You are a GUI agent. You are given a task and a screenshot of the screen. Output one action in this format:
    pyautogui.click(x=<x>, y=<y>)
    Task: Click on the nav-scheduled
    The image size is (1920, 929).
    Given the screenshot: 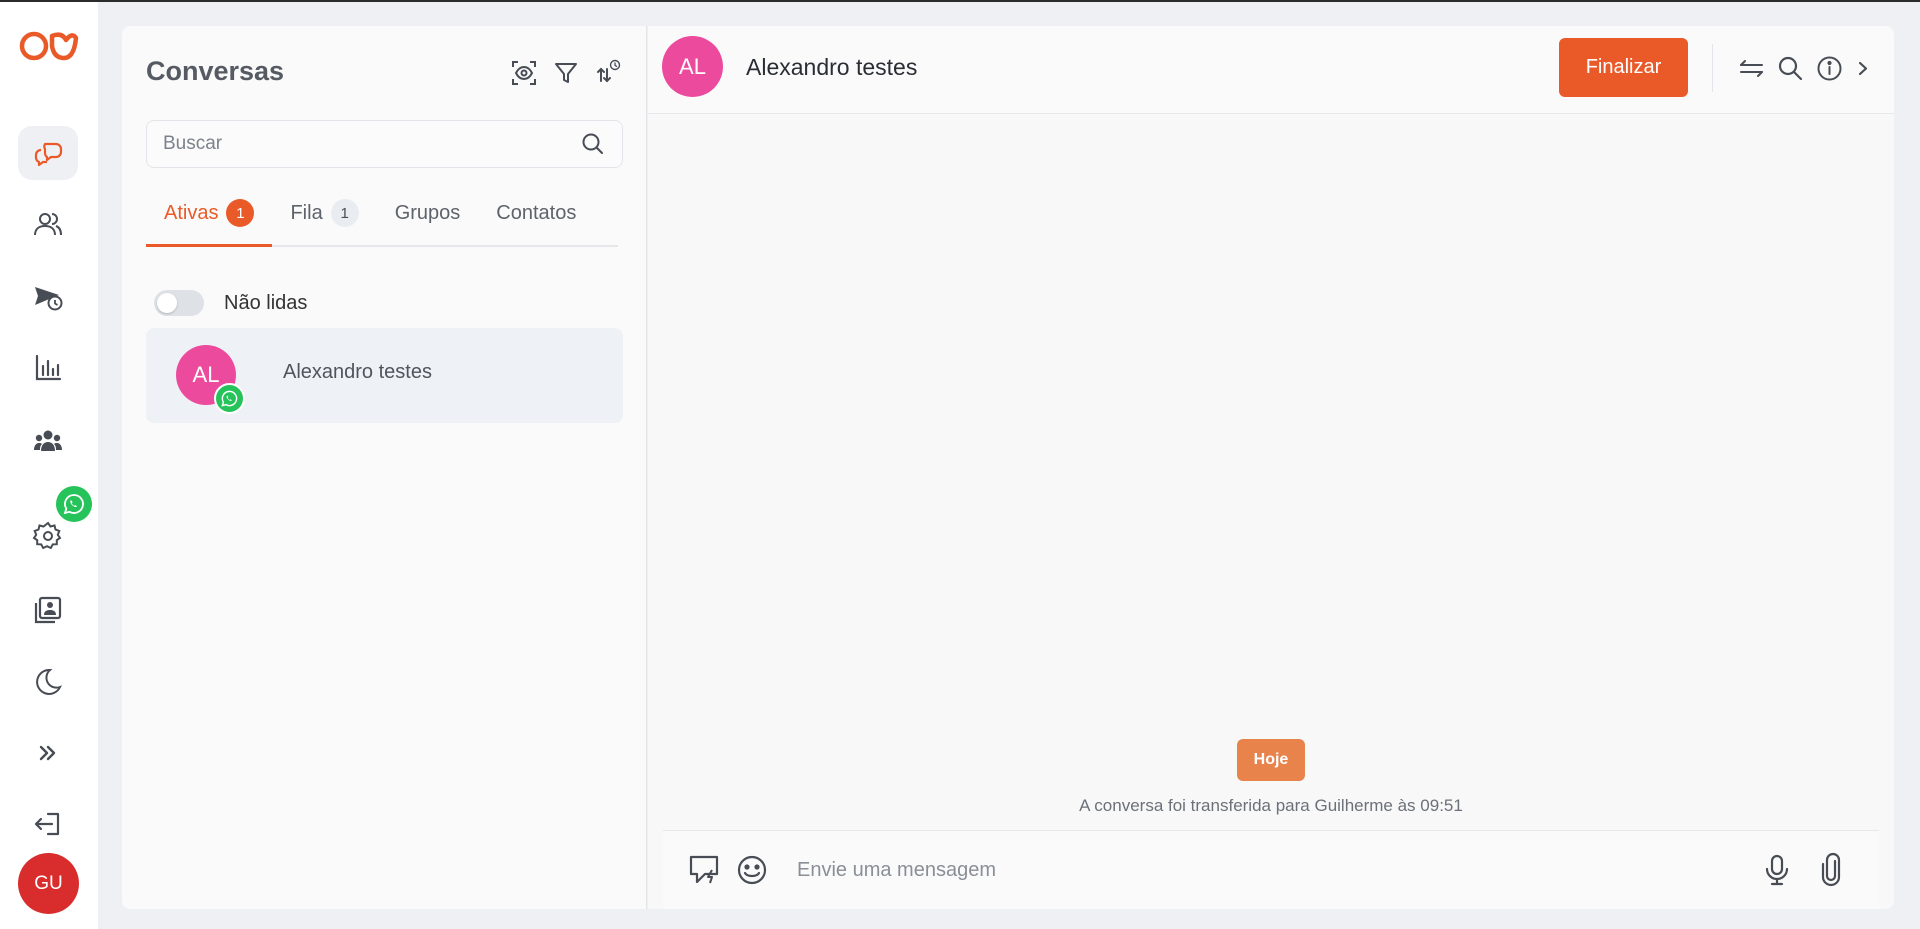 What is the action you would take?
    pyautogui.click(x=48, y=297)
    